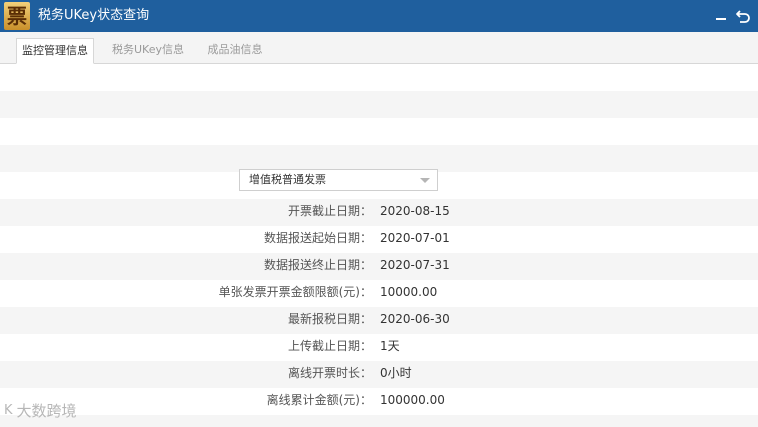 The image size is (758, 427). I want to click on watermark-text: 大数跨境, so click(46, 410).